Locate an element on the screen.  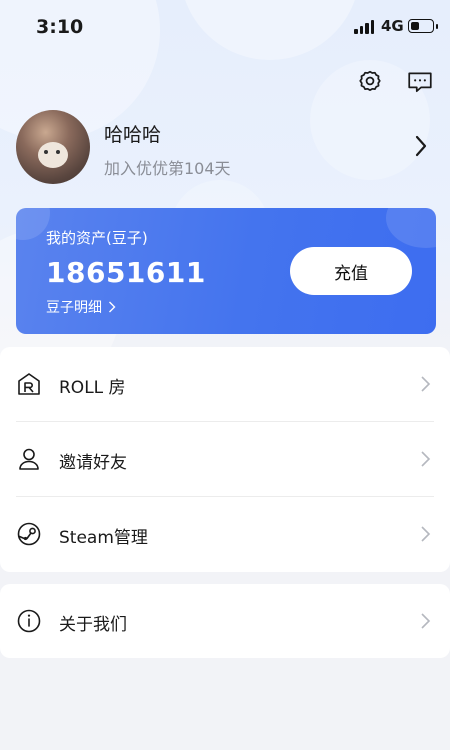
bean-detail-link: 豆子明细 is located at coordinates (81, 307).